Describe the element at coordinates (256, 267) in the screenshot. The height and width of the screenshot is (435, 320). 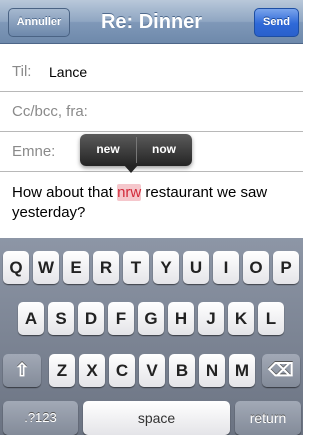
I see `key-o: O` at that location.